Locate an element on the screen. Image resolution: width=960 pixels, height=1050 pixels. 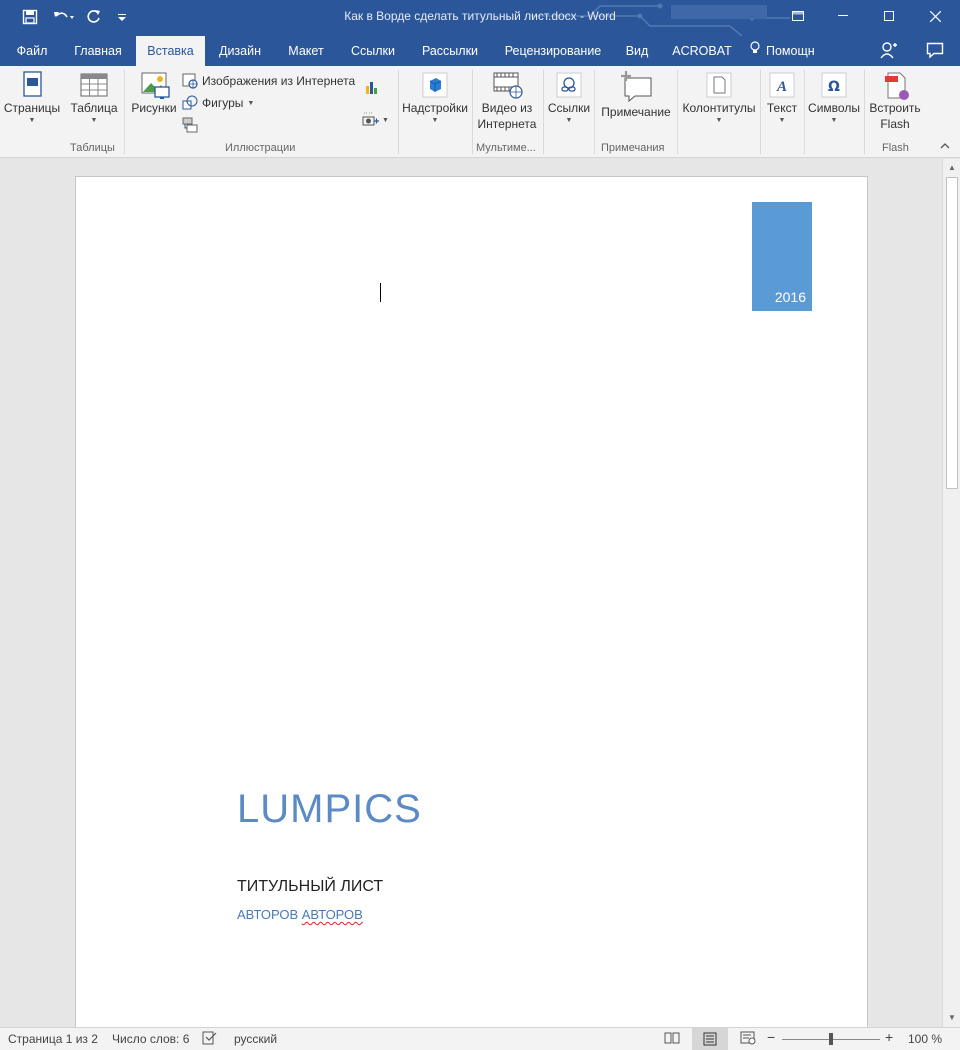
tab-design: Дизайн is located at coordinates (240, 51).